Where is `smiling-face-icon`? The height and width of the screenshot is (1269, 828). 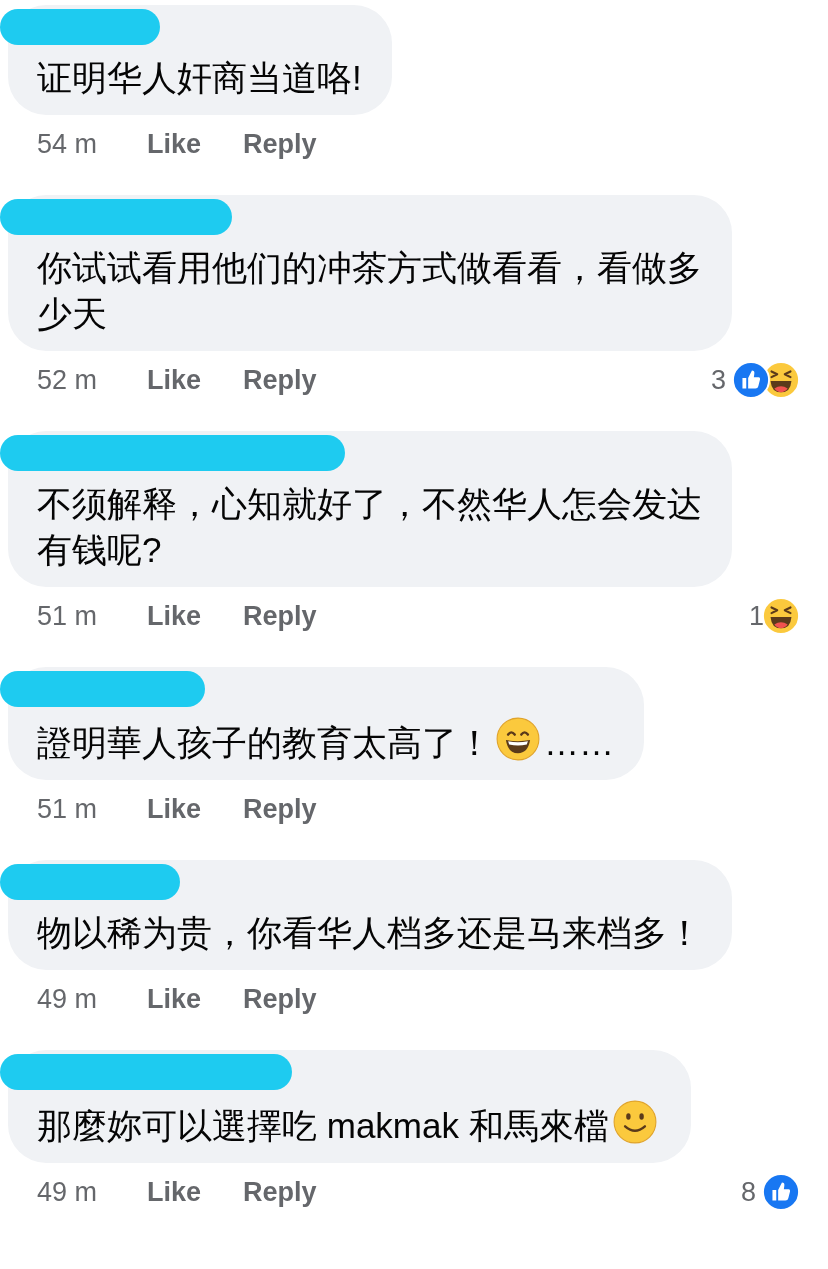
smiling-face-icon is located at coordinates (634, 1122).